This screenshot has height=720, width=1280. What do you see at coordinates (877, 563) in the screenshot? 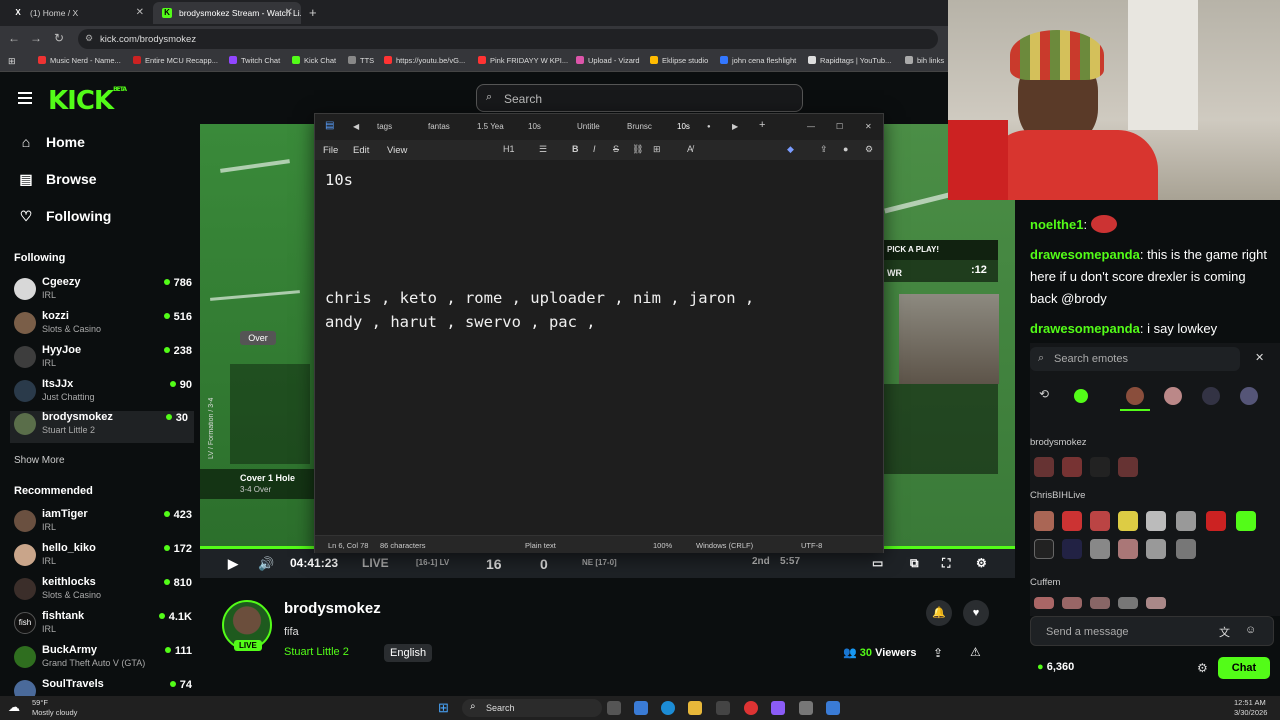
I see `theater-icon: ▭` at bounding box center [877, 563].